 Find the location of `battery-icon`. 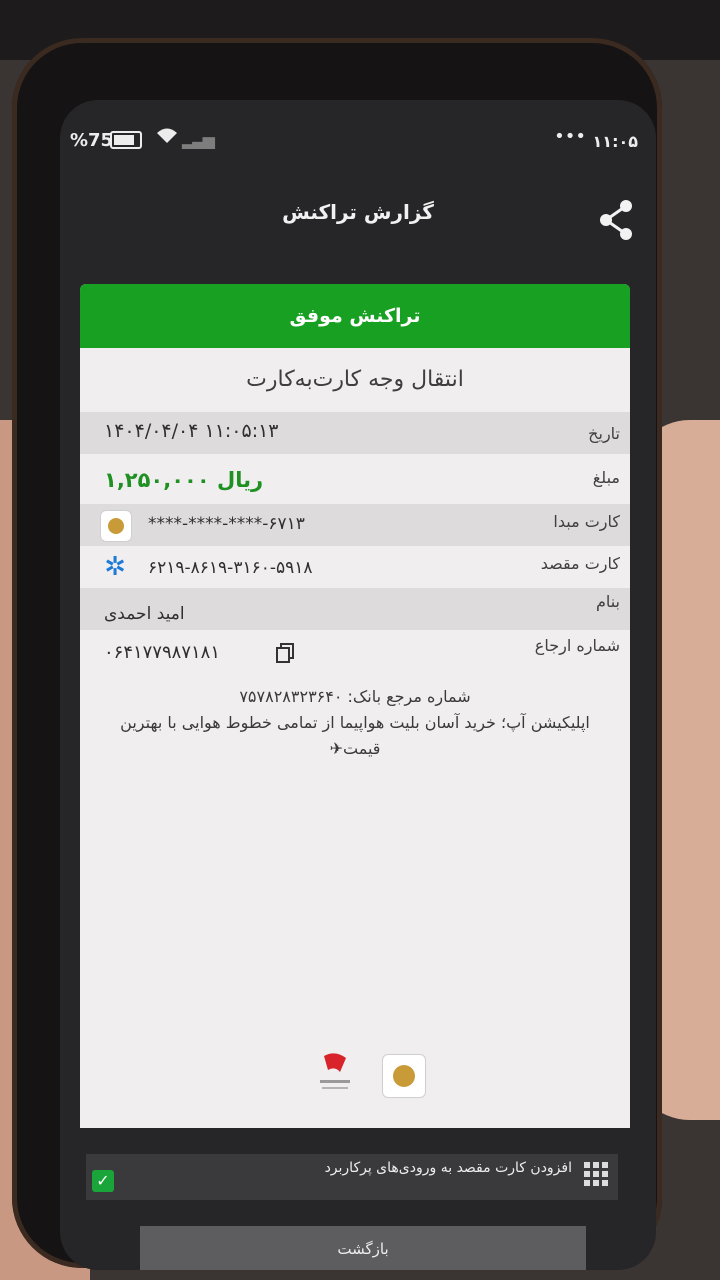

battery-icon is located at coordinates (126, 140).